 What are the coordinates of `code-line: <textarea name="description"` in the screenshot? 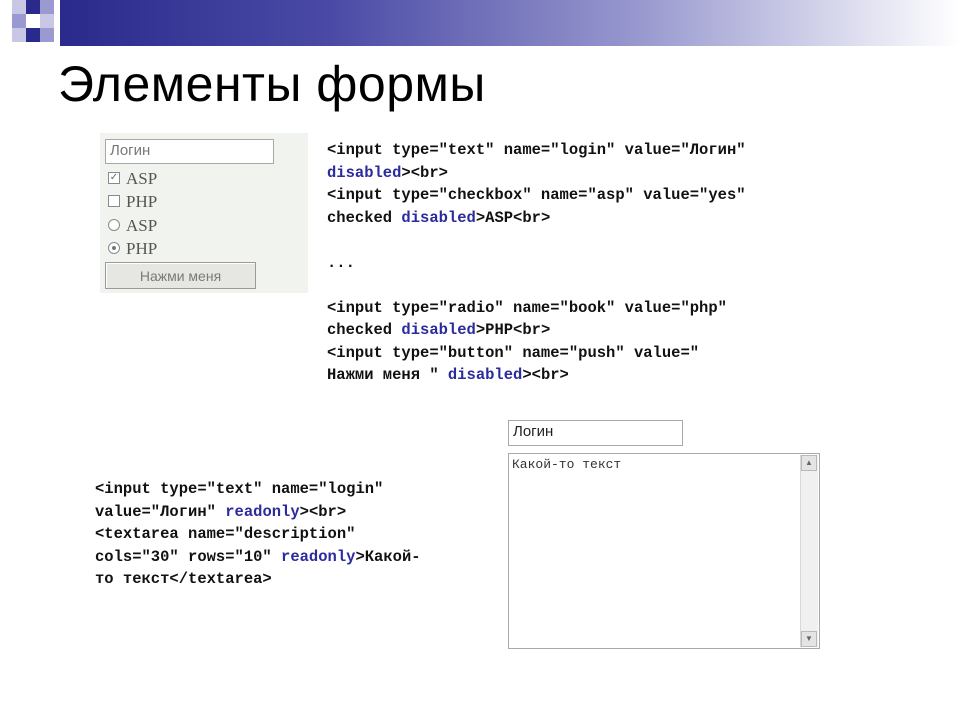 It's located at (258, 534).